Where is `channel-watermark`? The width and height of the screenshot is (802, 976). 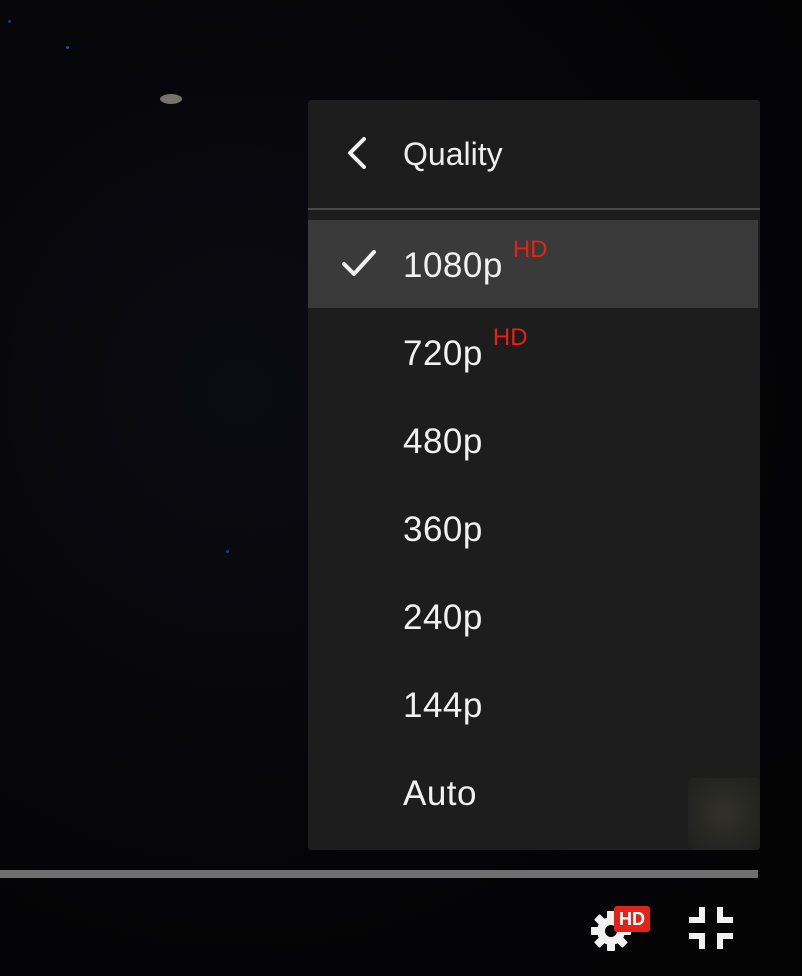 channel-watermark is located at coordinates (724, 814).